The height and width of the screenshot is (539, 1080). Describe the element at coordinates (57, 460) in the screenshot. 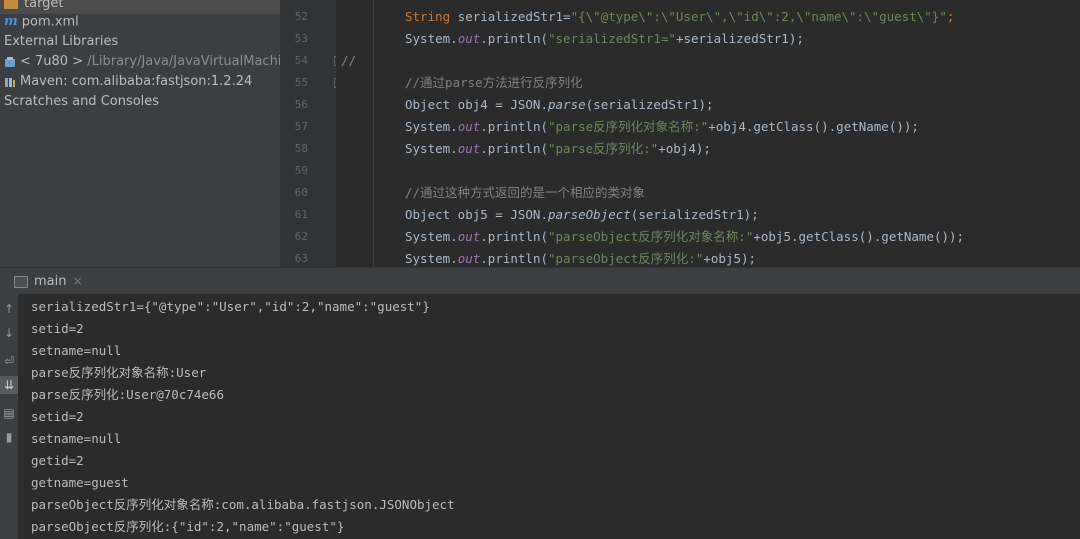

I see `console-line: getid=2` at that location.